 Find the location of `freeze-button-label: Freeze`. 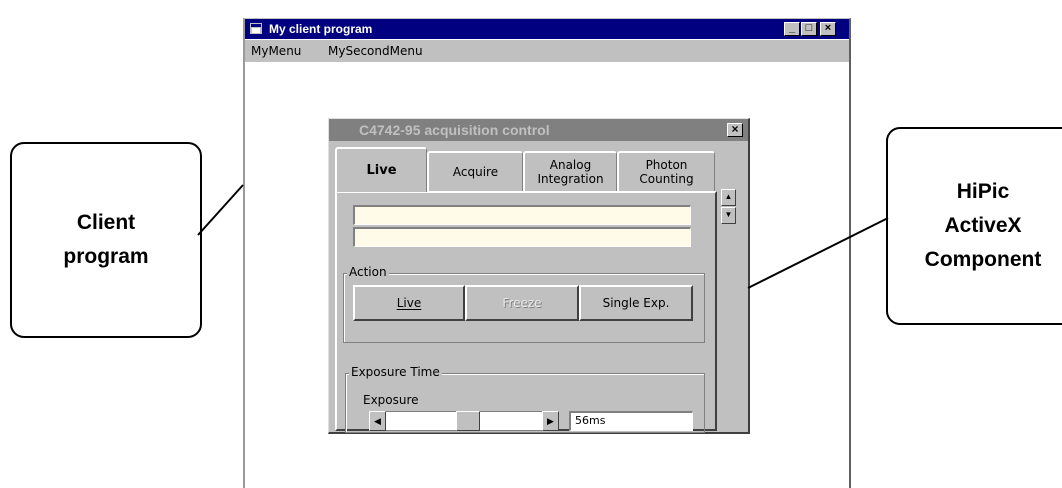

freeze-button-label: Freeze is located at coordinates (522, 303).